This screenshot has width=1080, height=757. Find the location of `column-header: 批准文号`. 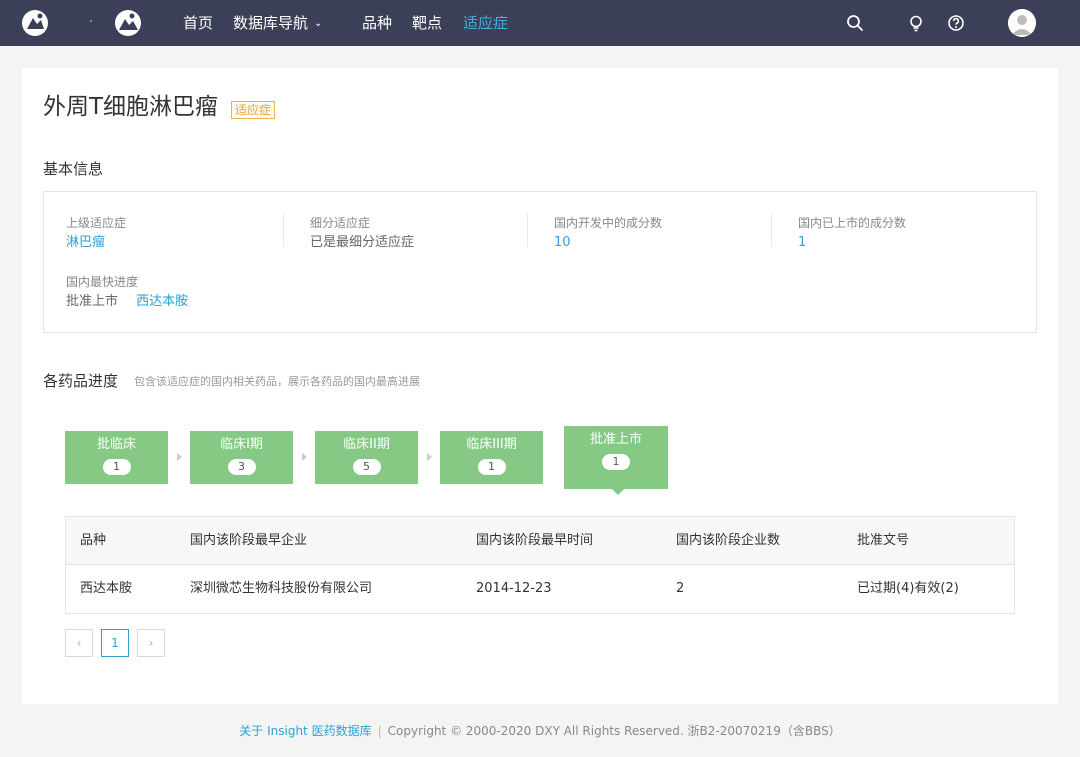

column-header: 批准文号 is located at coordinates (883, 540).